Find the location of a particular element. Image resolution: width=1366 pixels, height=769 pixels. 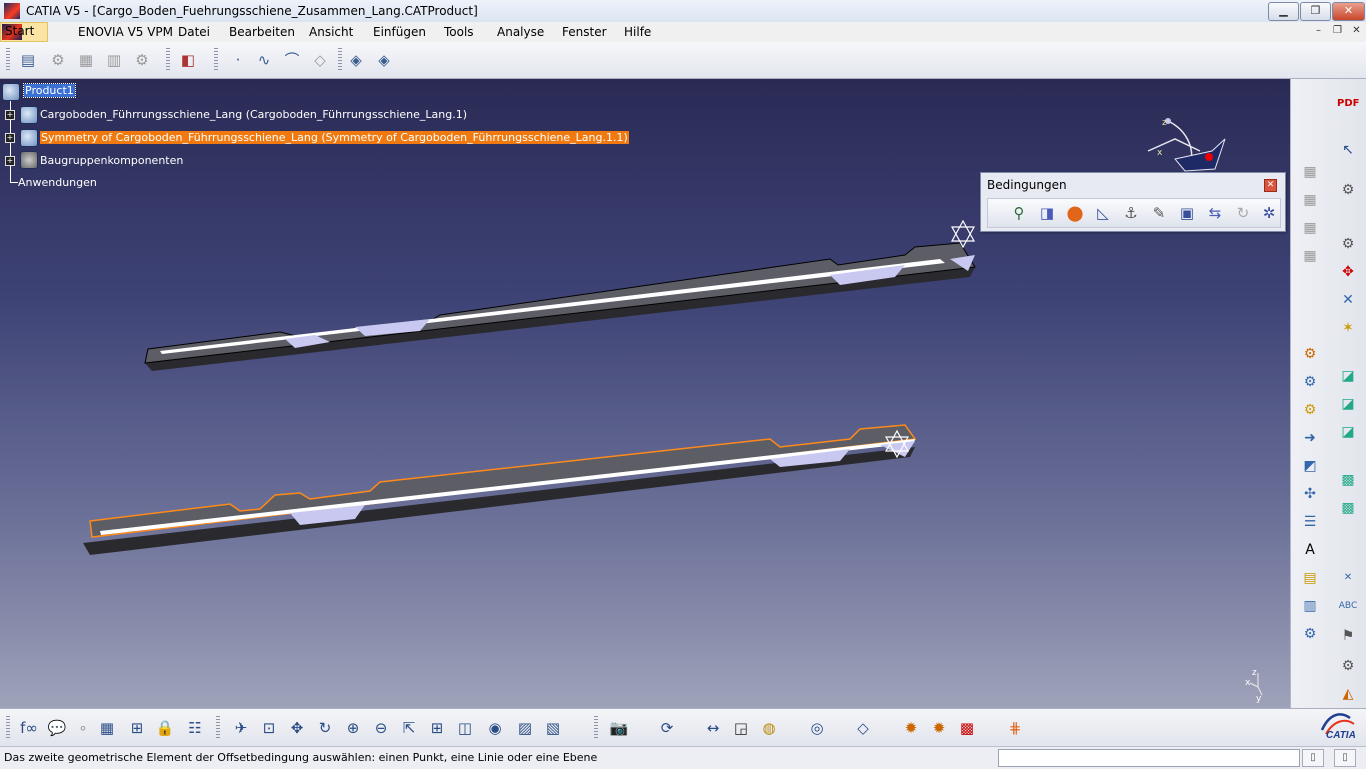

menu-analyse: Analyse is located at coordinates (520, 32).